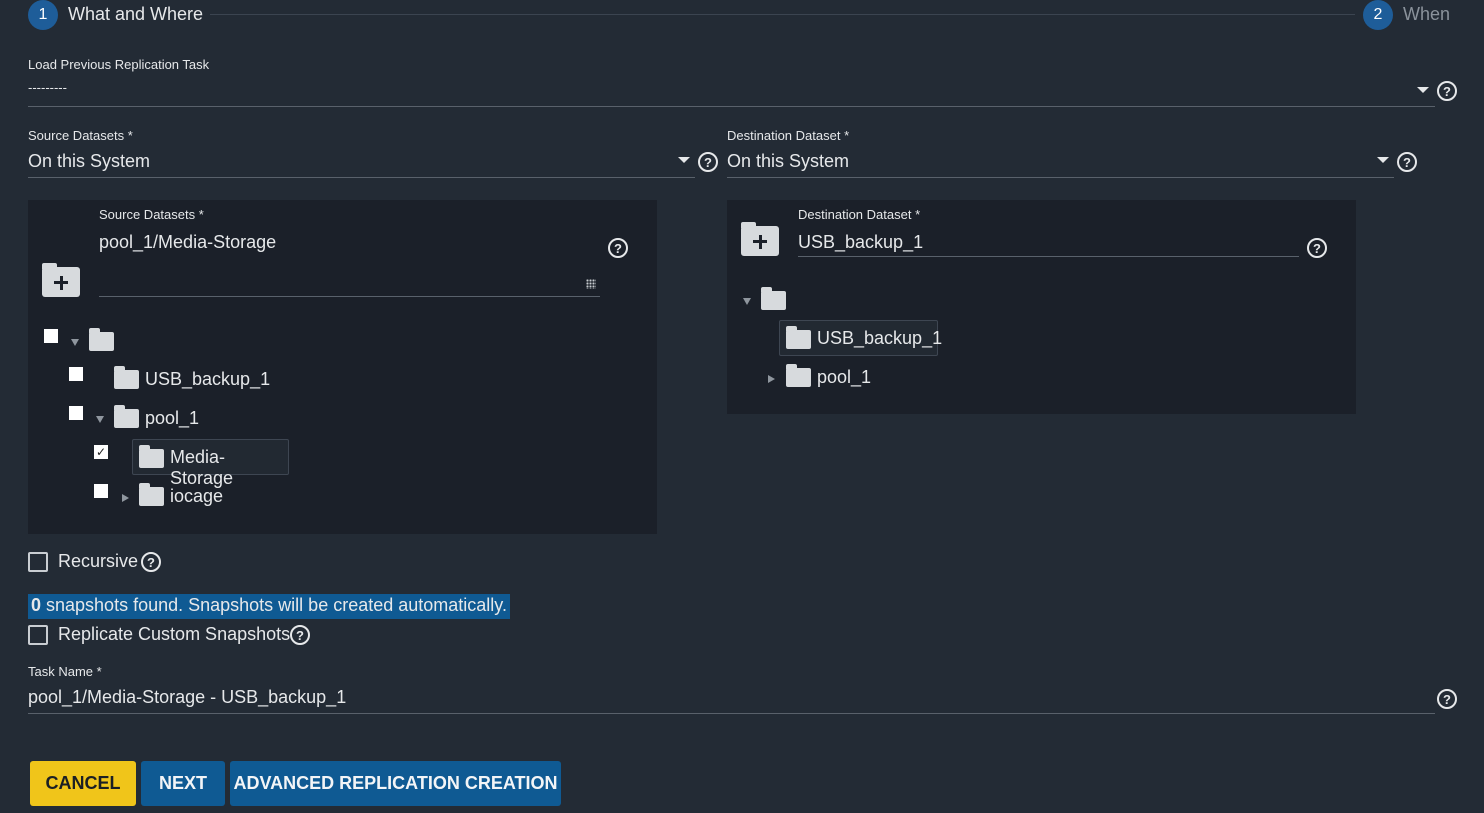 This screenshot has width=1484, height=813. Describe the element at coordinates (101, 452) in the screenshot. I see `tree-checkbox-media-storage: ✓` at that location.